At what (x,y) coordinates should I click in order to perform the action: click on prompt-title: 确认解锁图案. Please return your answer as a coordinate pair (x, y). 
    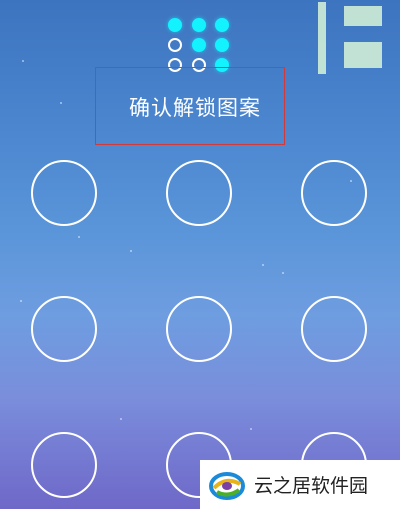
    Looking at the image, I should click on (195, 108).